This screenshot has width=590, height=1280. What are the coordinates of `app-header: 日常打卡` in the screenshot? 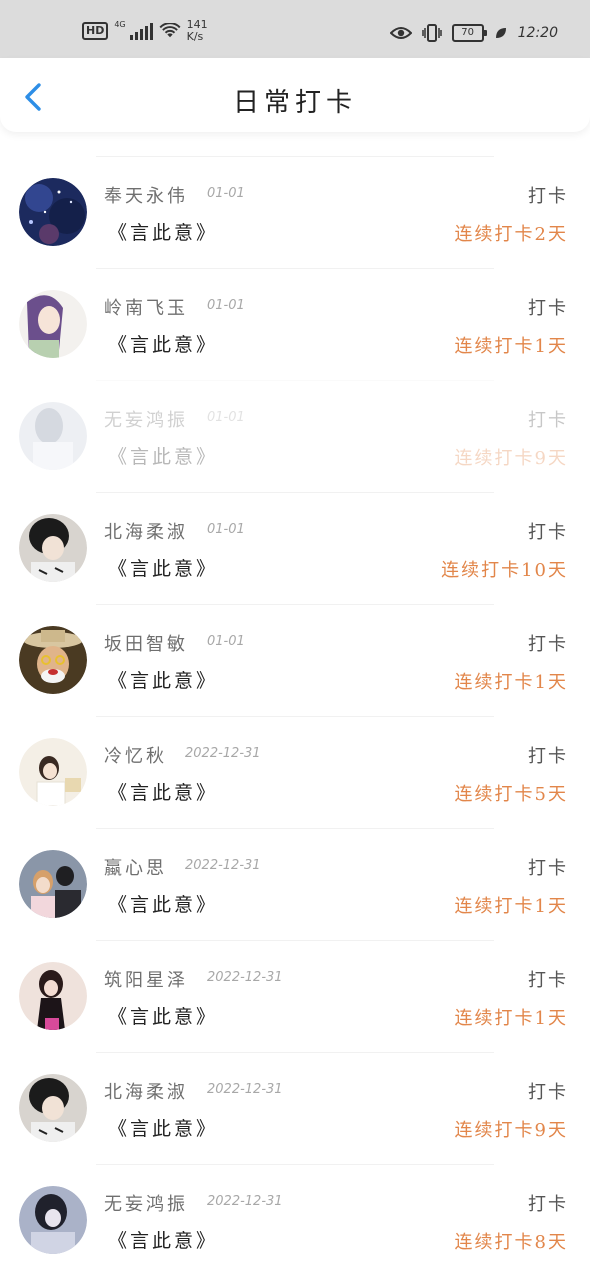 It's located at (295, 95).